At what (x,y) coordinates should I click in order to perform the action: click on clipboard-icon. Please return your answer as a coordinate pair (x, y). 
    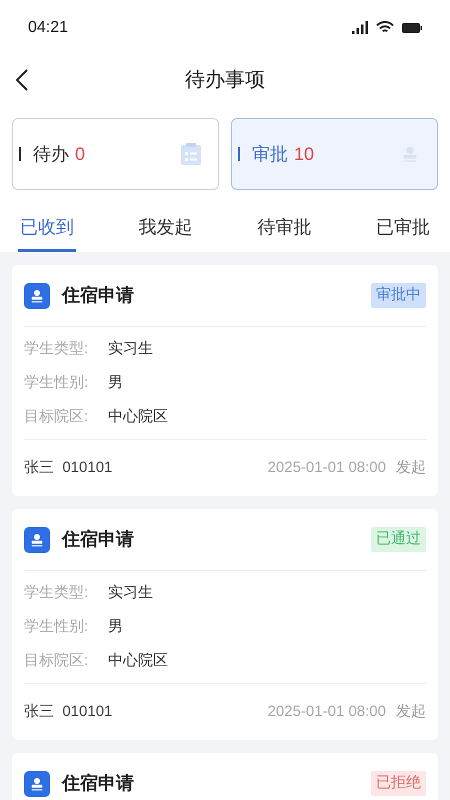
    Looking at the image, I should click on (191, 154).